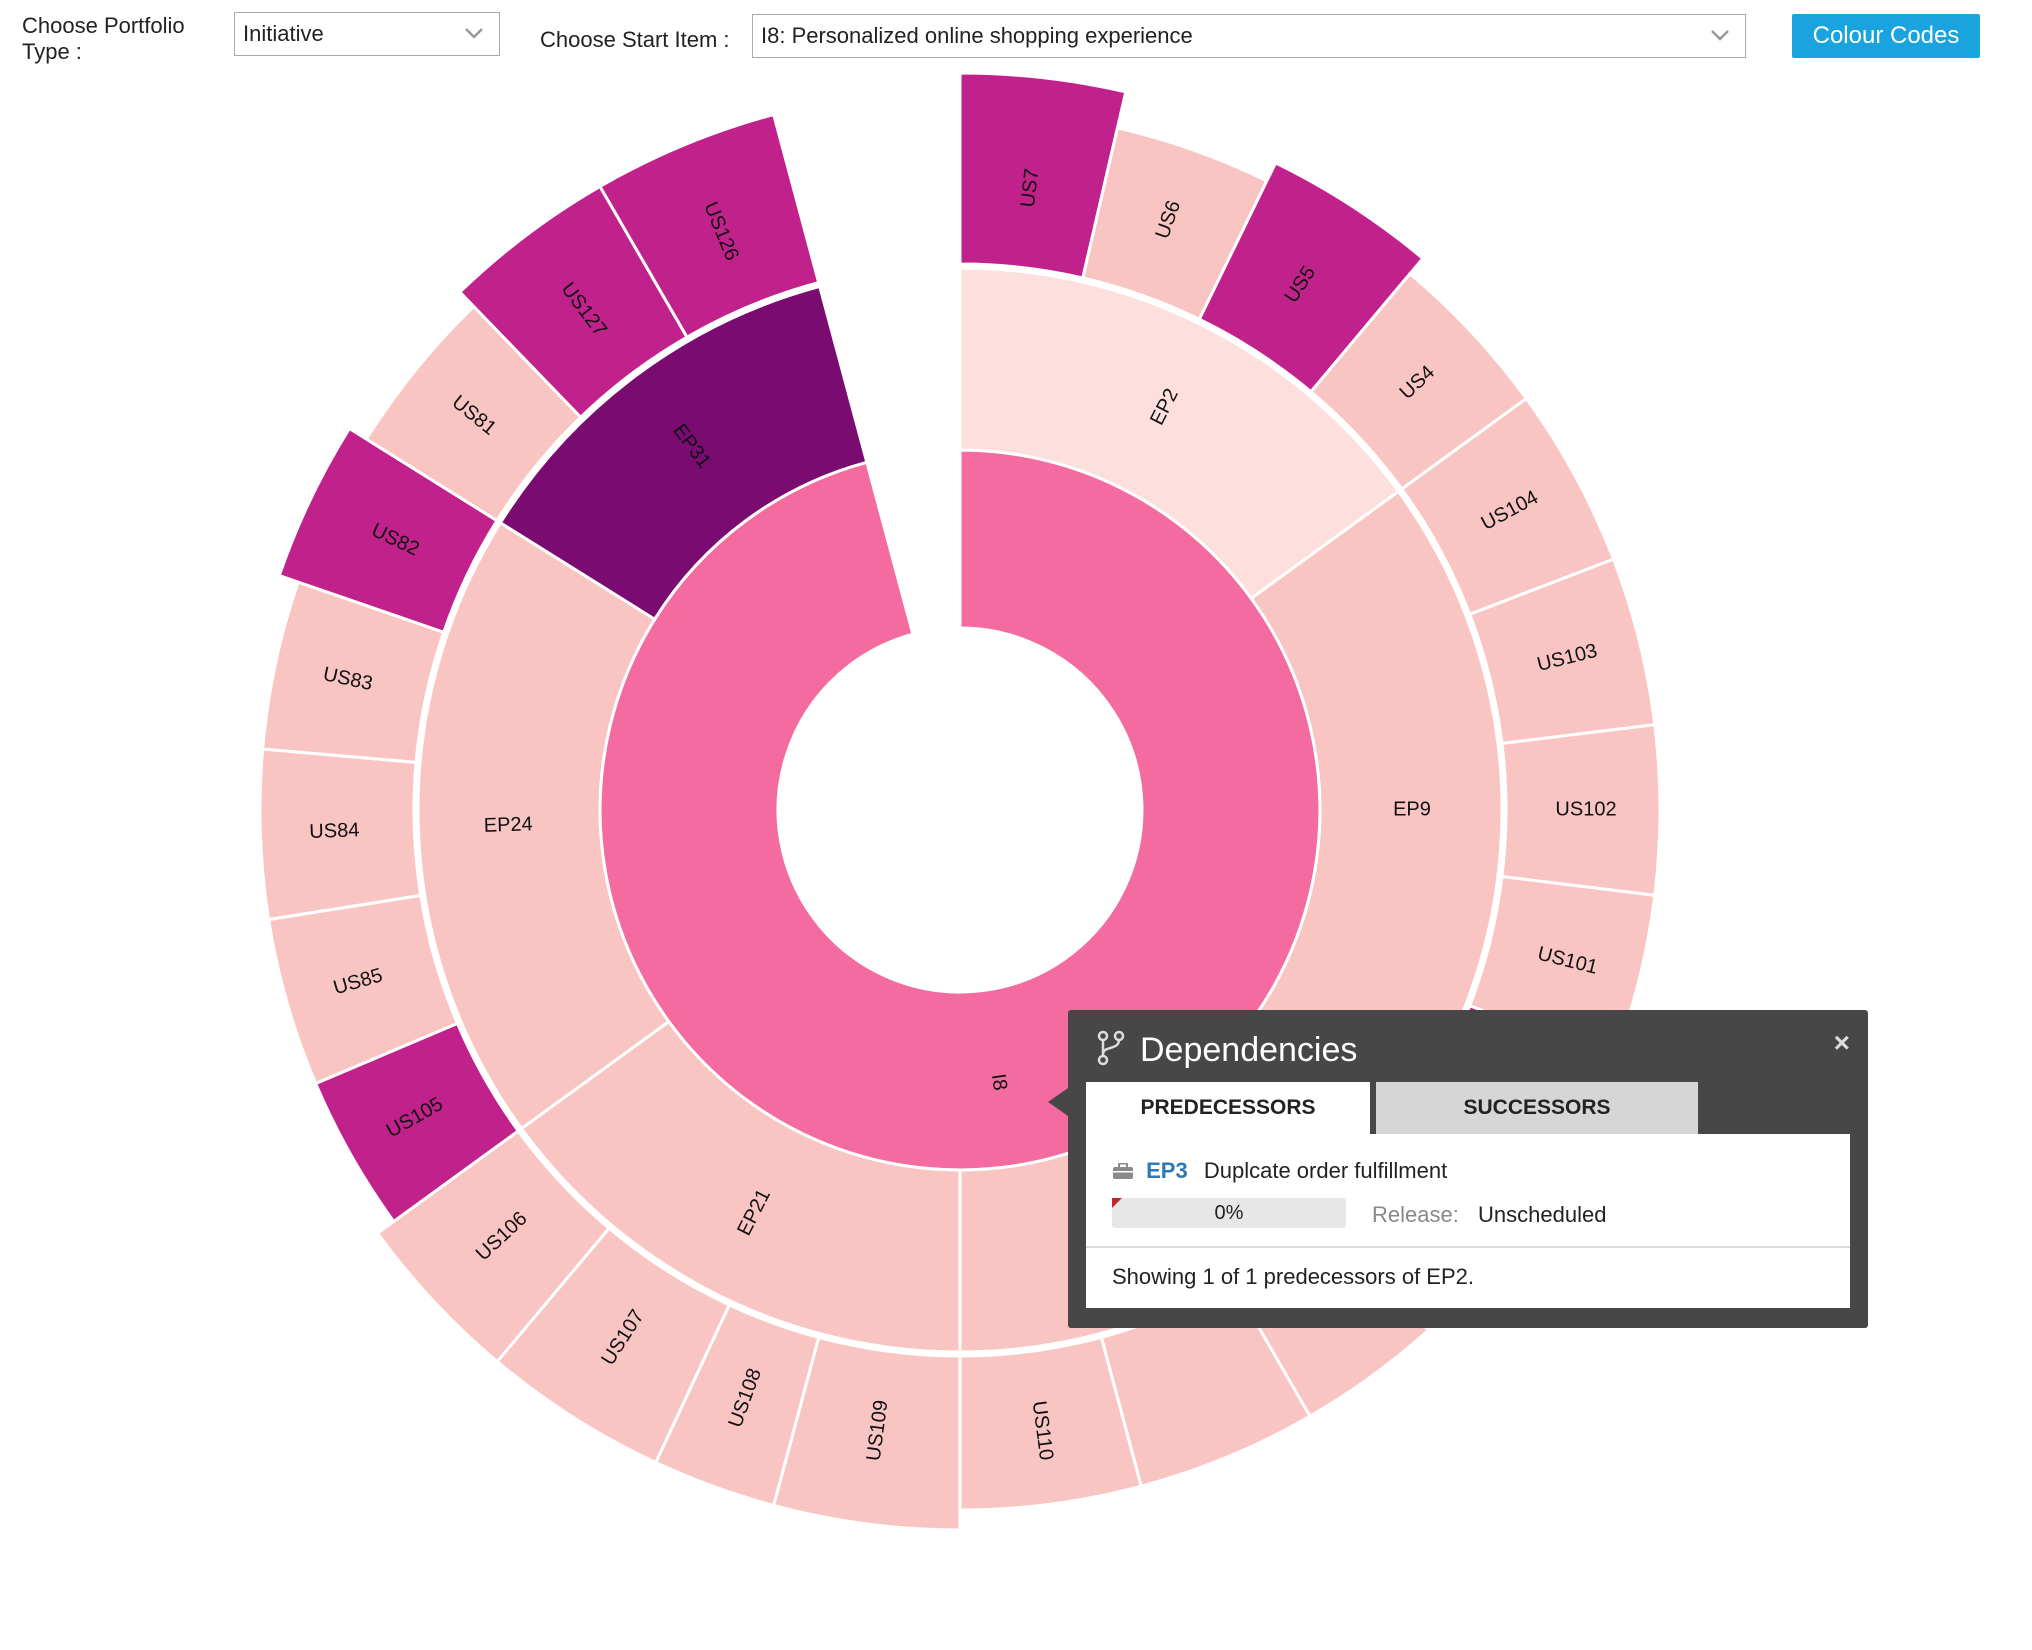  What do you see at coordinates (1030, 187) in the screenshot?
I see `sunburst-story-label: US7` at bounding box center [1030, 187].